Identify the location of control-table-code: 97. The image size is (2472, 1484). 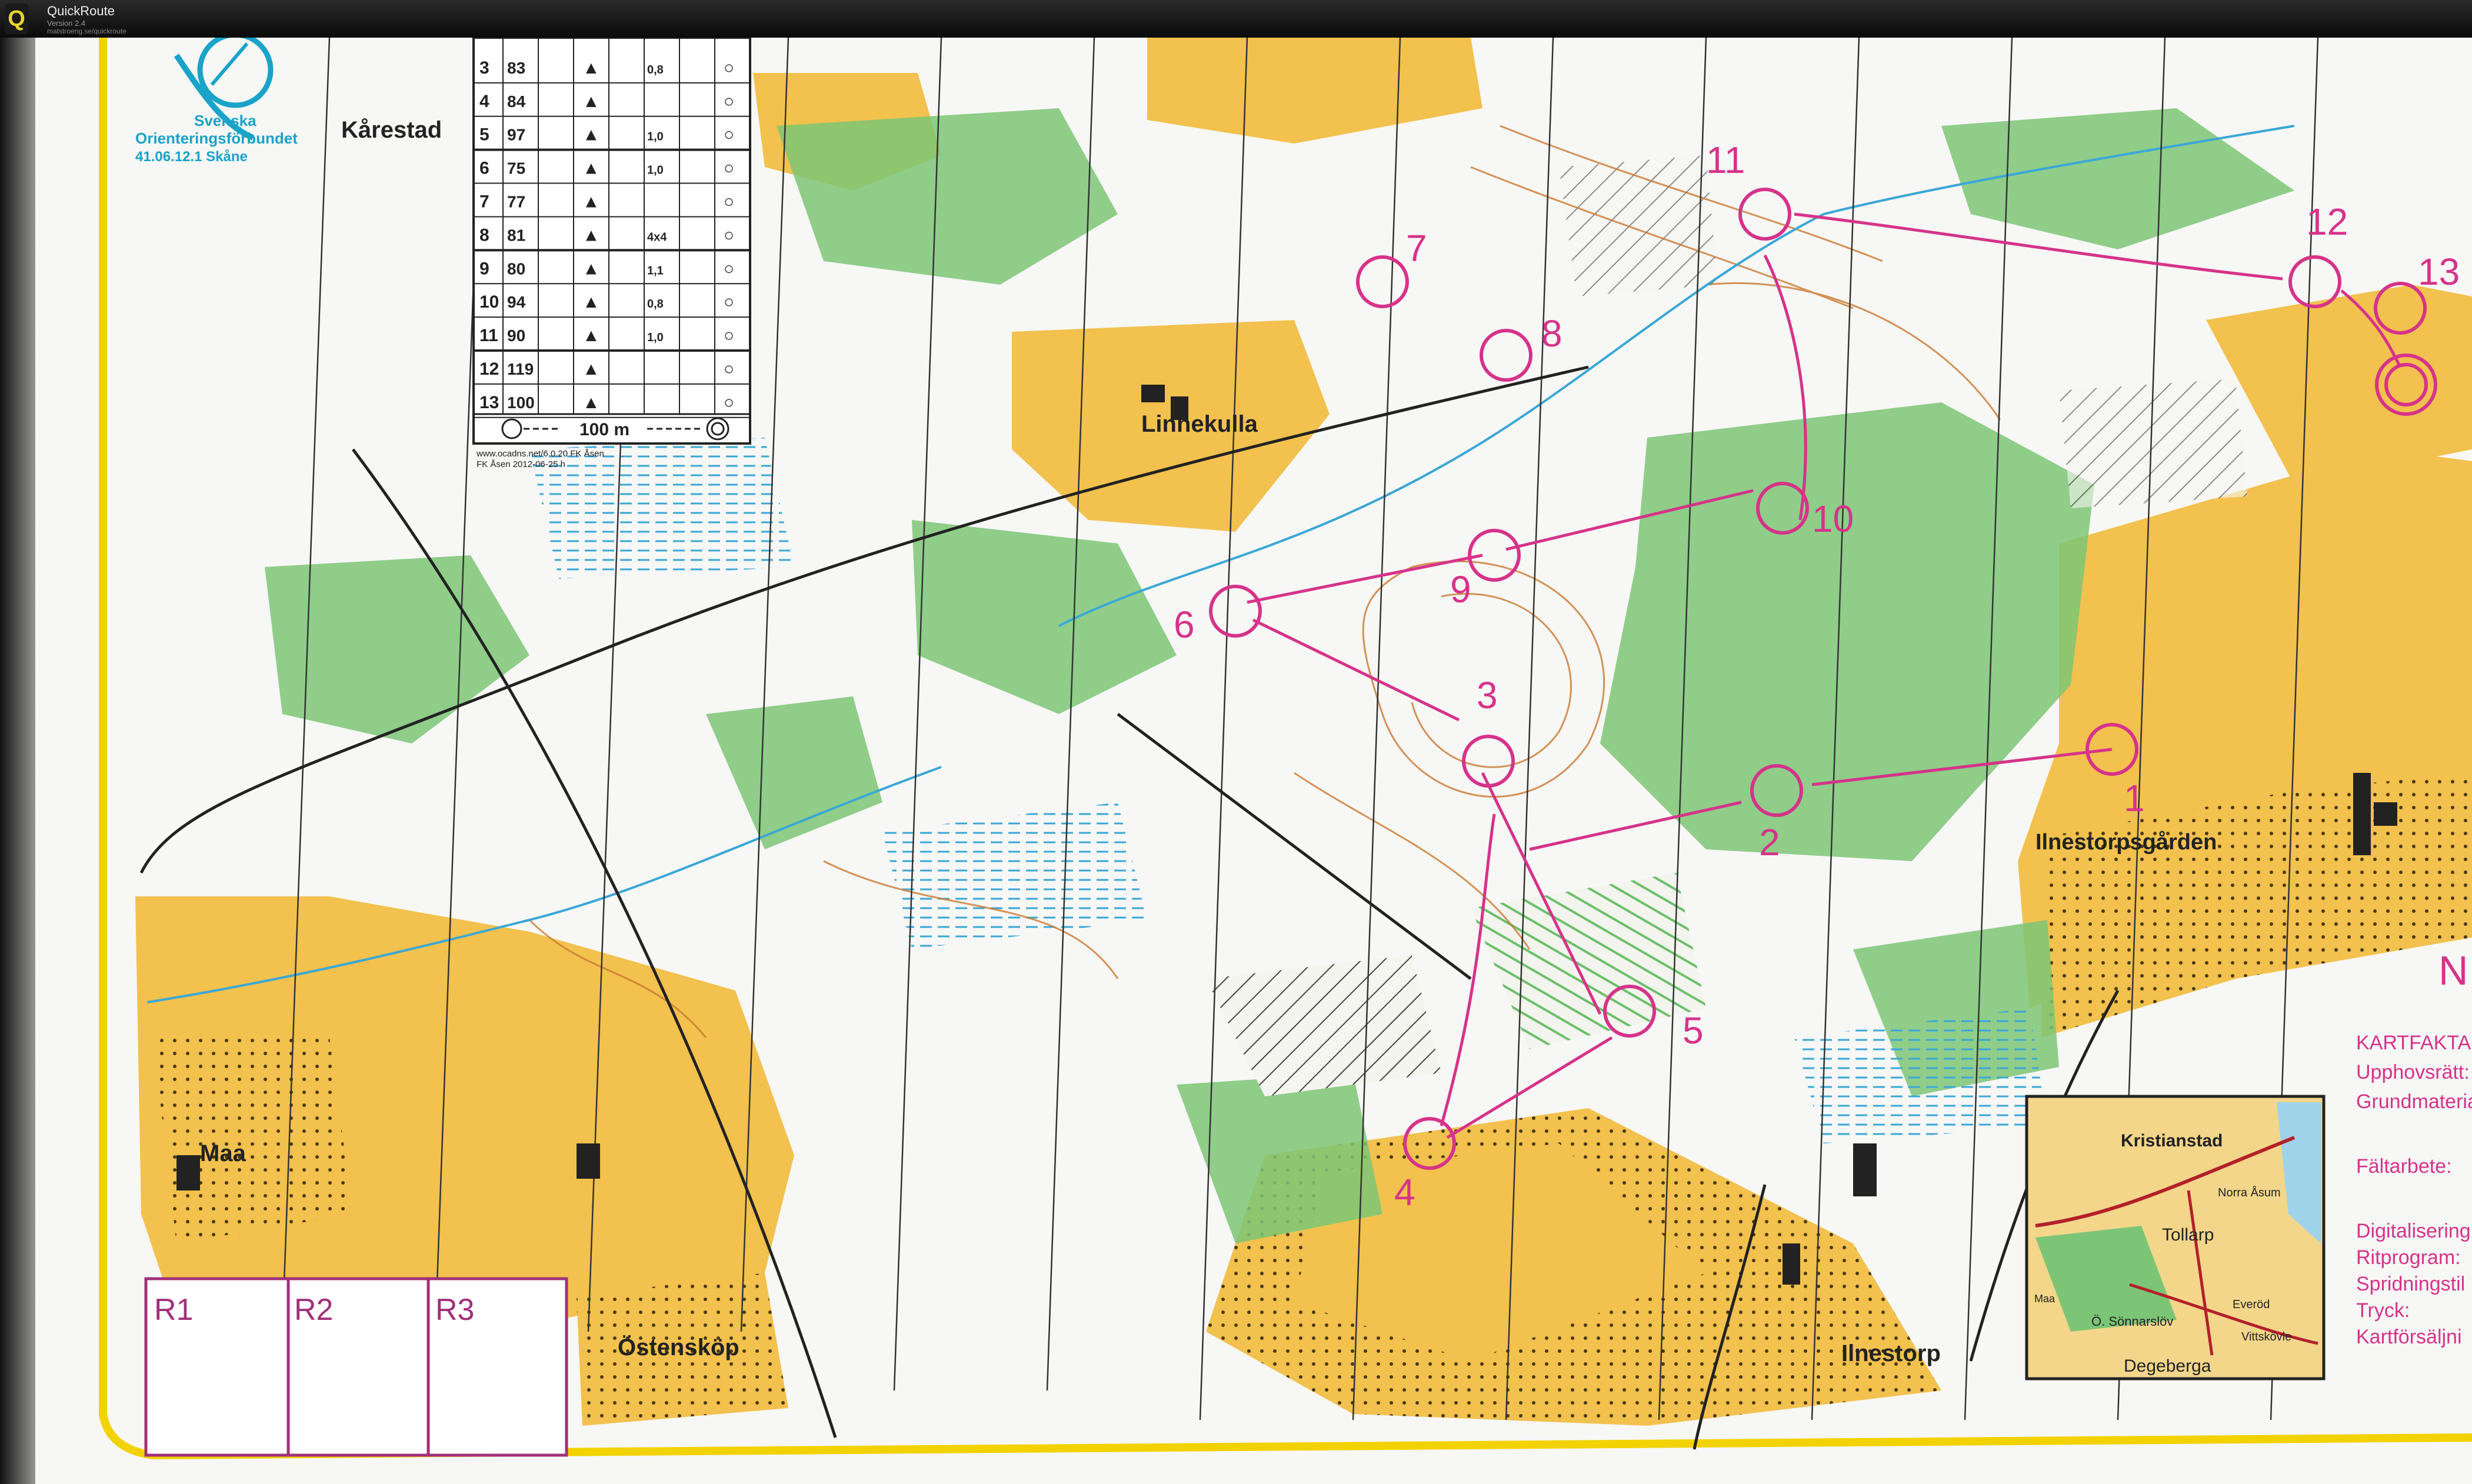
(516, 135).